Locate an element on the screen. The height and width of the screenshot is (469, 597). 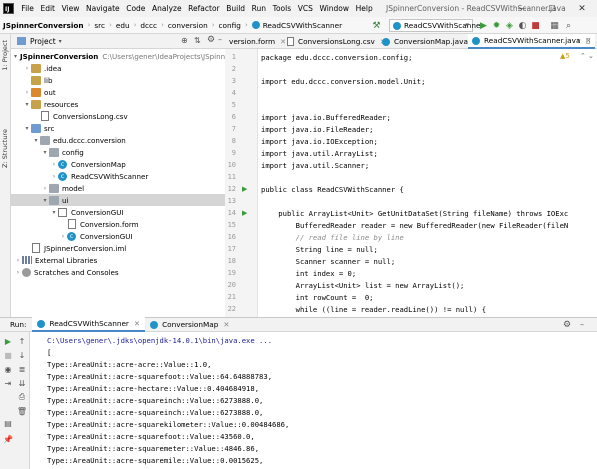
tab-conversionslong-csv: ConversionsLong.csv ✕ is located at coordinates (336, 41).